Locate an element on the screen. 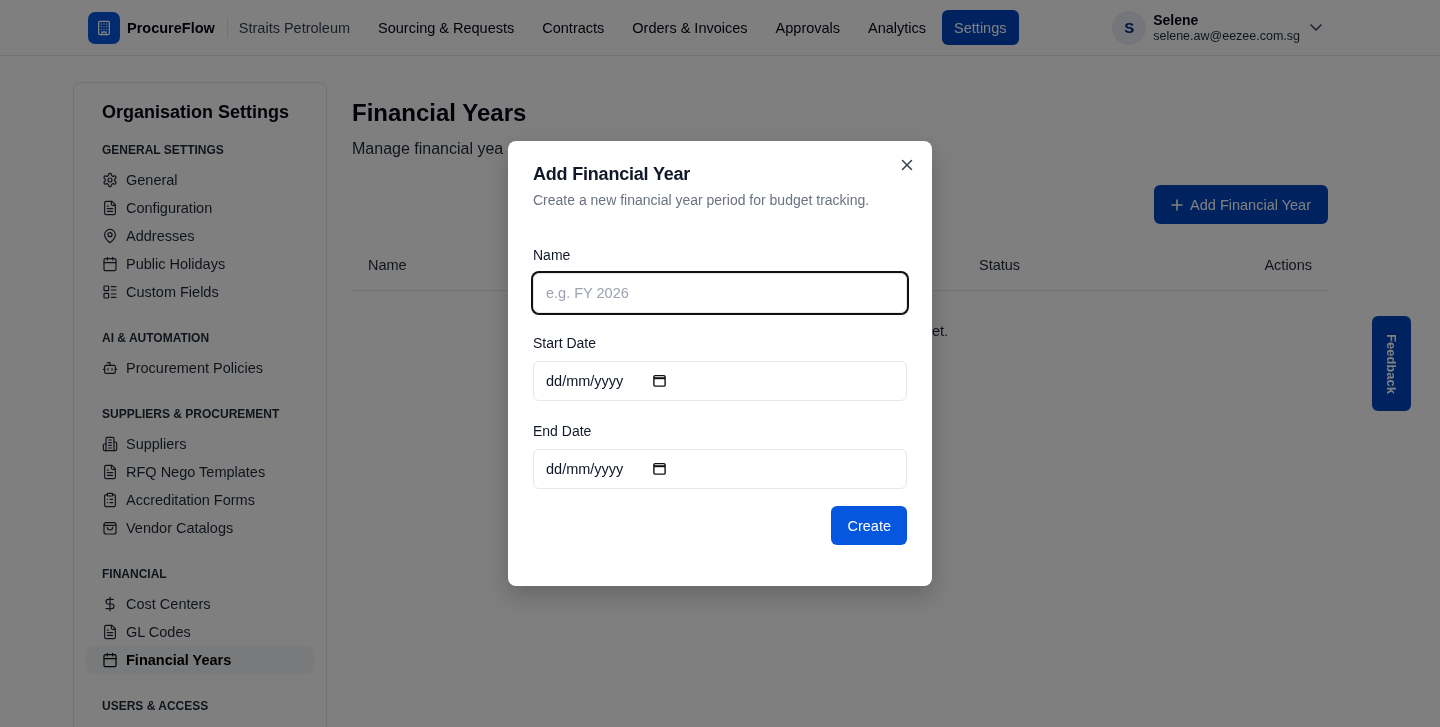 The height and width of the screenshot is (727, 1440). sidebar-item: Addresses is located at coordinates (200, 236).